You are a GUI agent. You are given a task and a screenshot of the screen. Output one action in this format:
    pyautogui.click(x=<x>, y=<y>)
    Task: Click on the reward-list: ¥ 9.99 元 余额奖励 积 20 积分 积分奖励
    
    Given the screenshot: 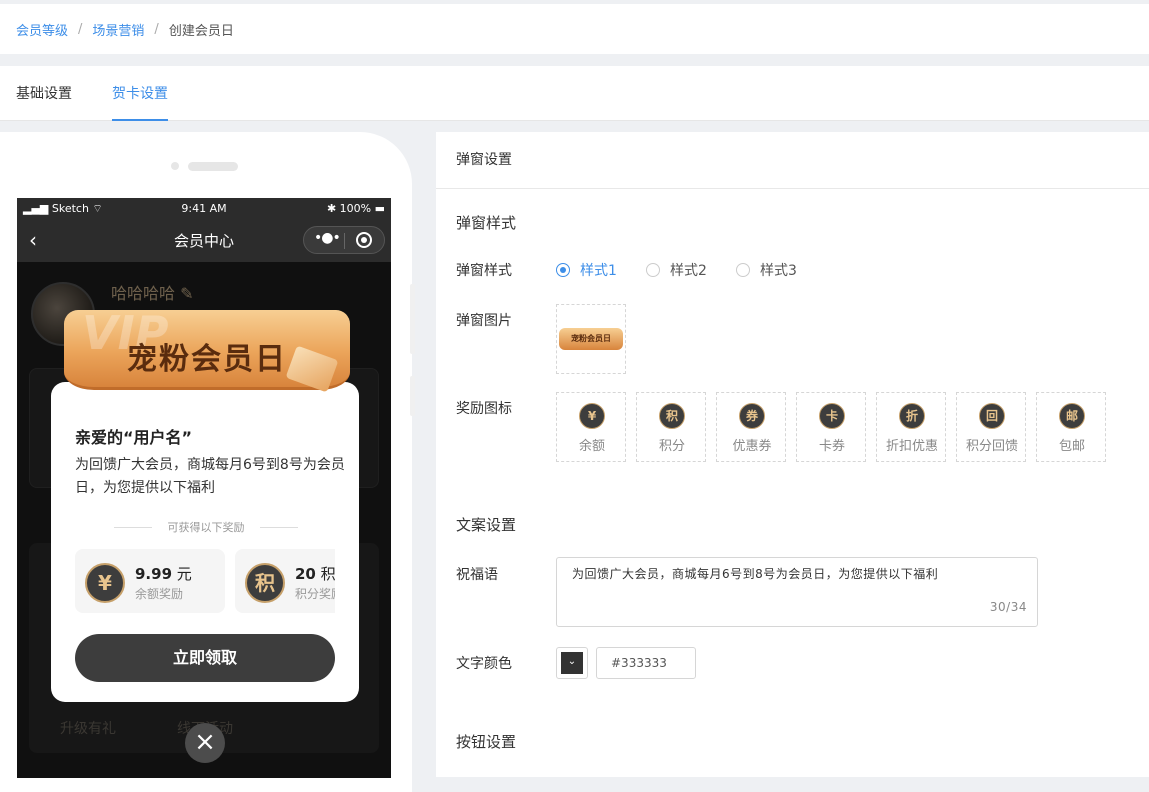 What is the action you would take?
    pyautogui.click(x=205, y=581)
    